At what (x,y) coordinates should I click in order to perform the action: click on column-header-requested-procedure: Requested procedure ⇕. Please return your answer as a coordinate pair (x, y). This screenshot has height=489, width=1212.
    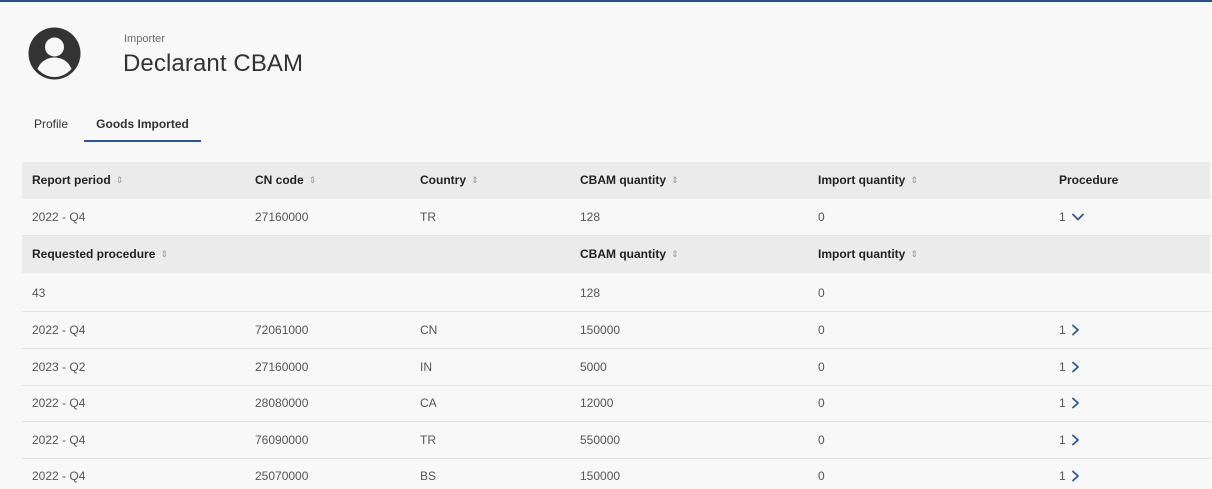
    Looking at the image, I should click on (100, 254).